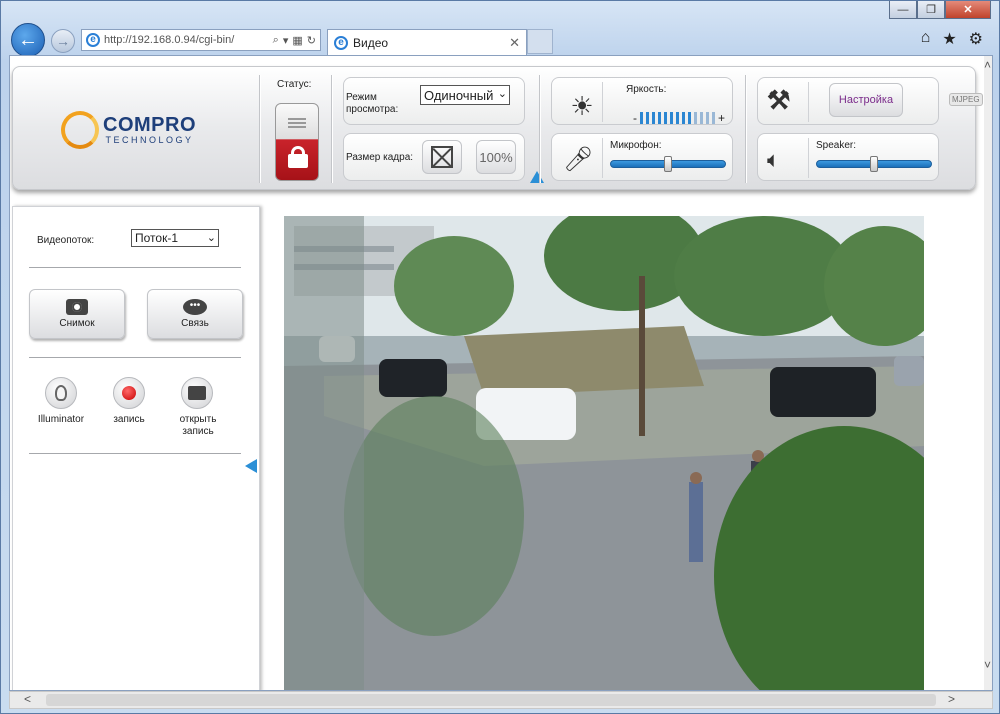  What do you see at coordinates (578, 159) in the screenshot?
I see `microphone-icon: 🎤︎` at bounding box center [578, 159].